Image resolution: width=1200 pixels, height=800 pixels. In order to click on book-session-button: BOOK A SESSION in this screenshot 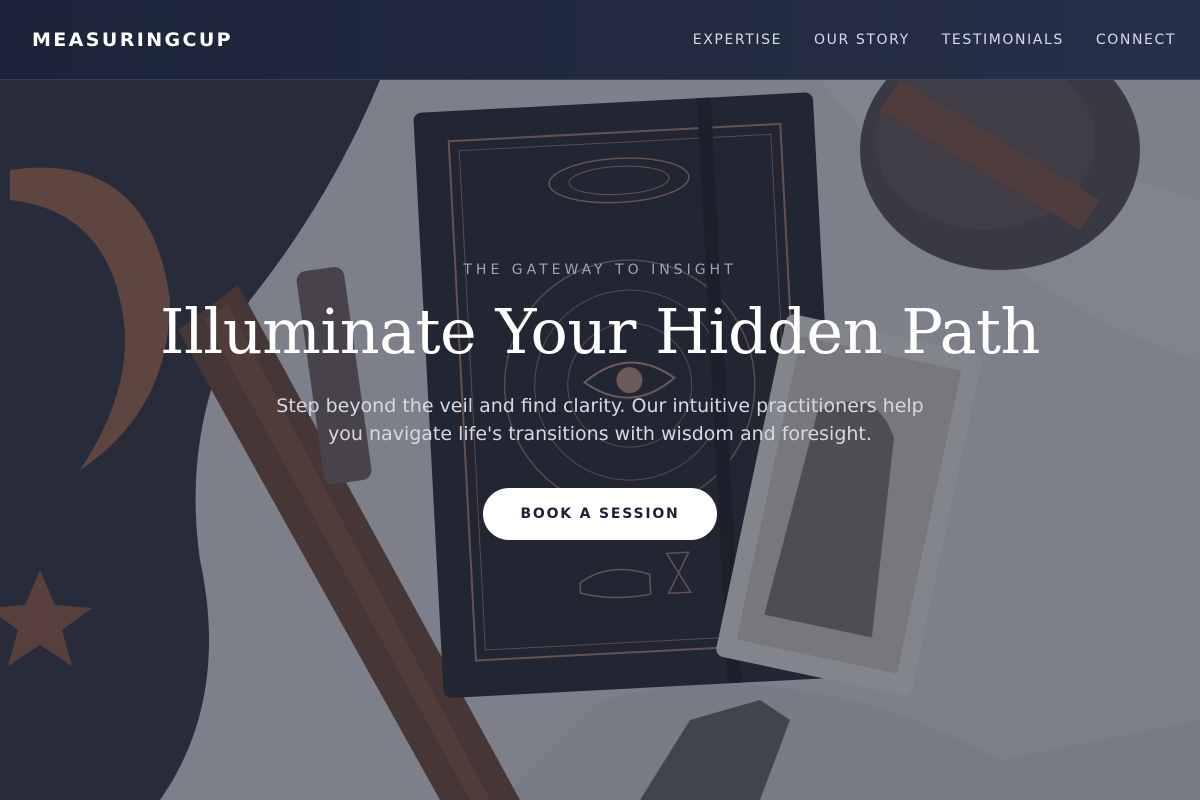, I will do `click(600, 514)`.